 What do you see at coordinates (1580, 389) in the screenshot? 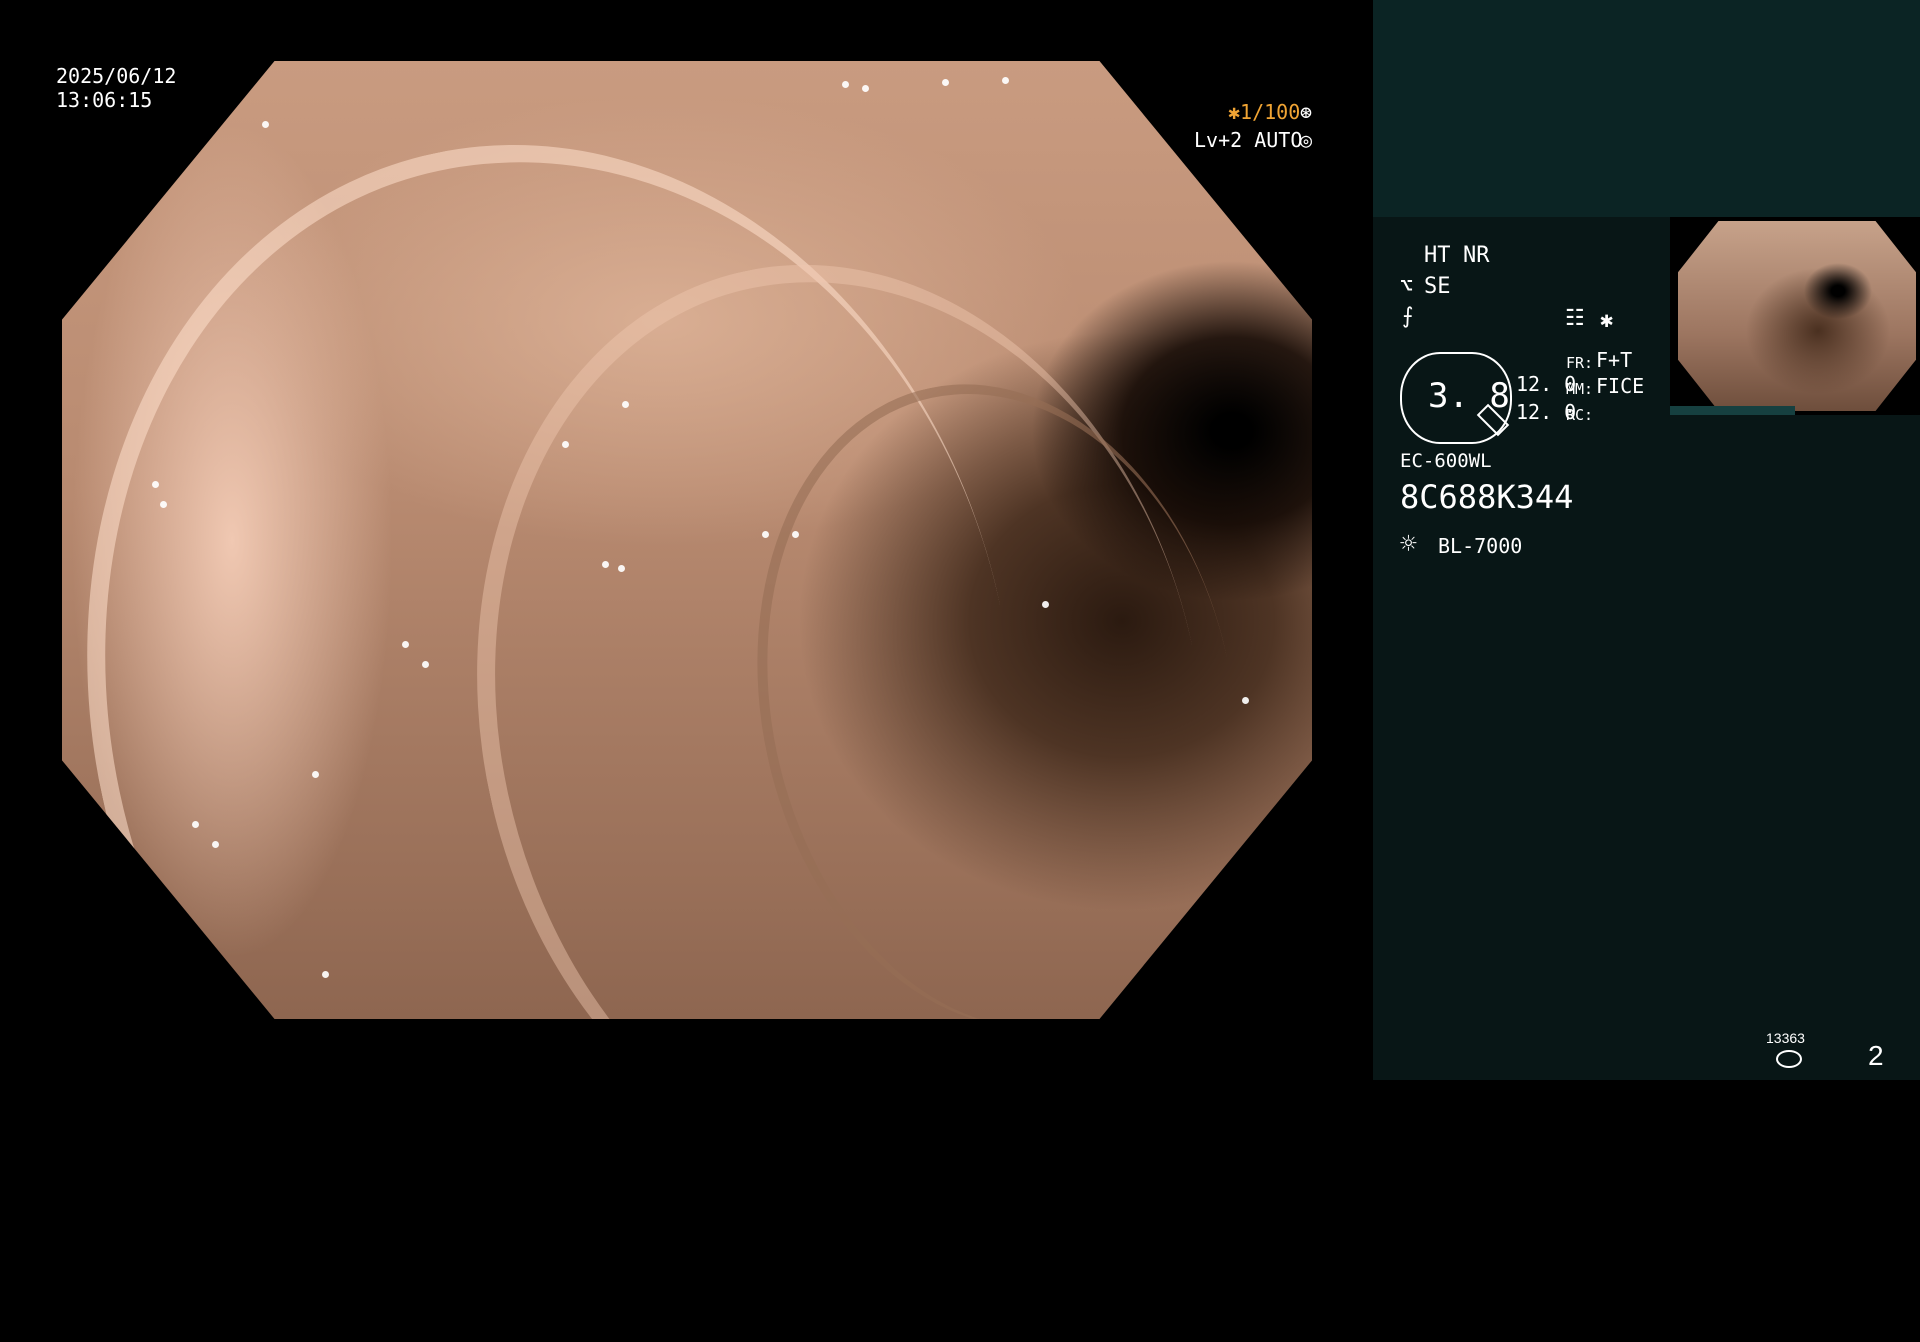
I see `mm-label: MM:` at bounding box center [1580, 389].